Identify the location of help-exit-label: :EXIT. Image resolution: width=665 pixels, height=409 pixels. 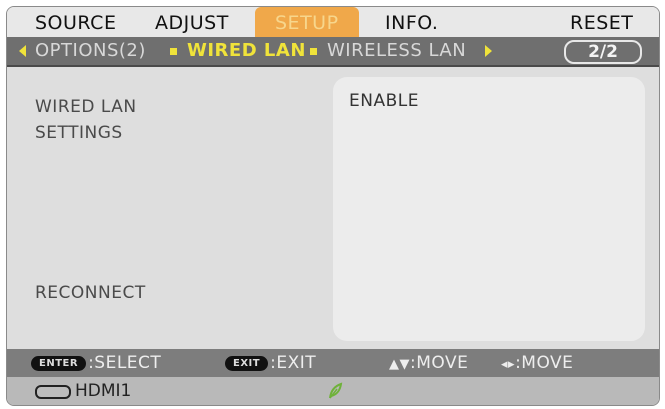
(293, 363).